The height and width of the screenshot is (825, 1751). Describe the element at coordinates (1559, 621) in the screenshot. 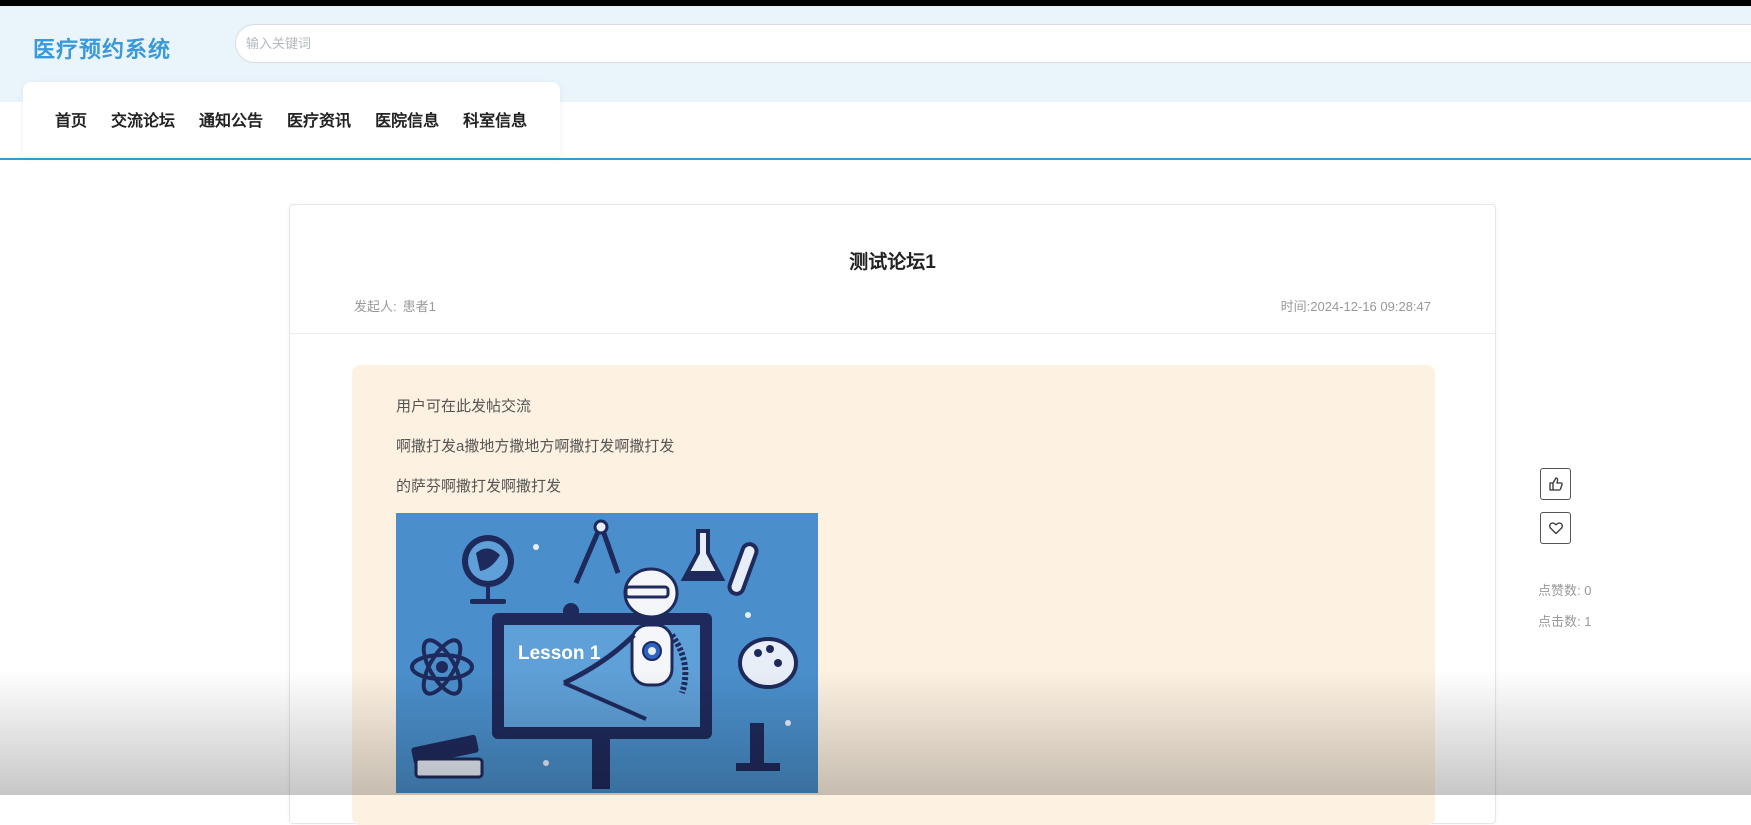

I see `clicks-label: 点击数:` at that location.